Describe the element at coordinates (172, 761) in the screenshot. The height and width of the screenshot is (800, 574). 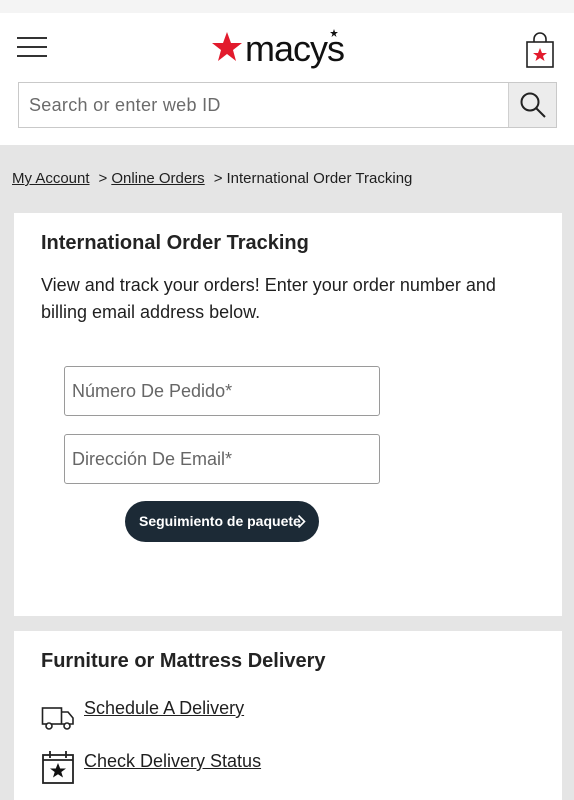
I see `check-delivery-status-link: Check Delivery Status` at that location.